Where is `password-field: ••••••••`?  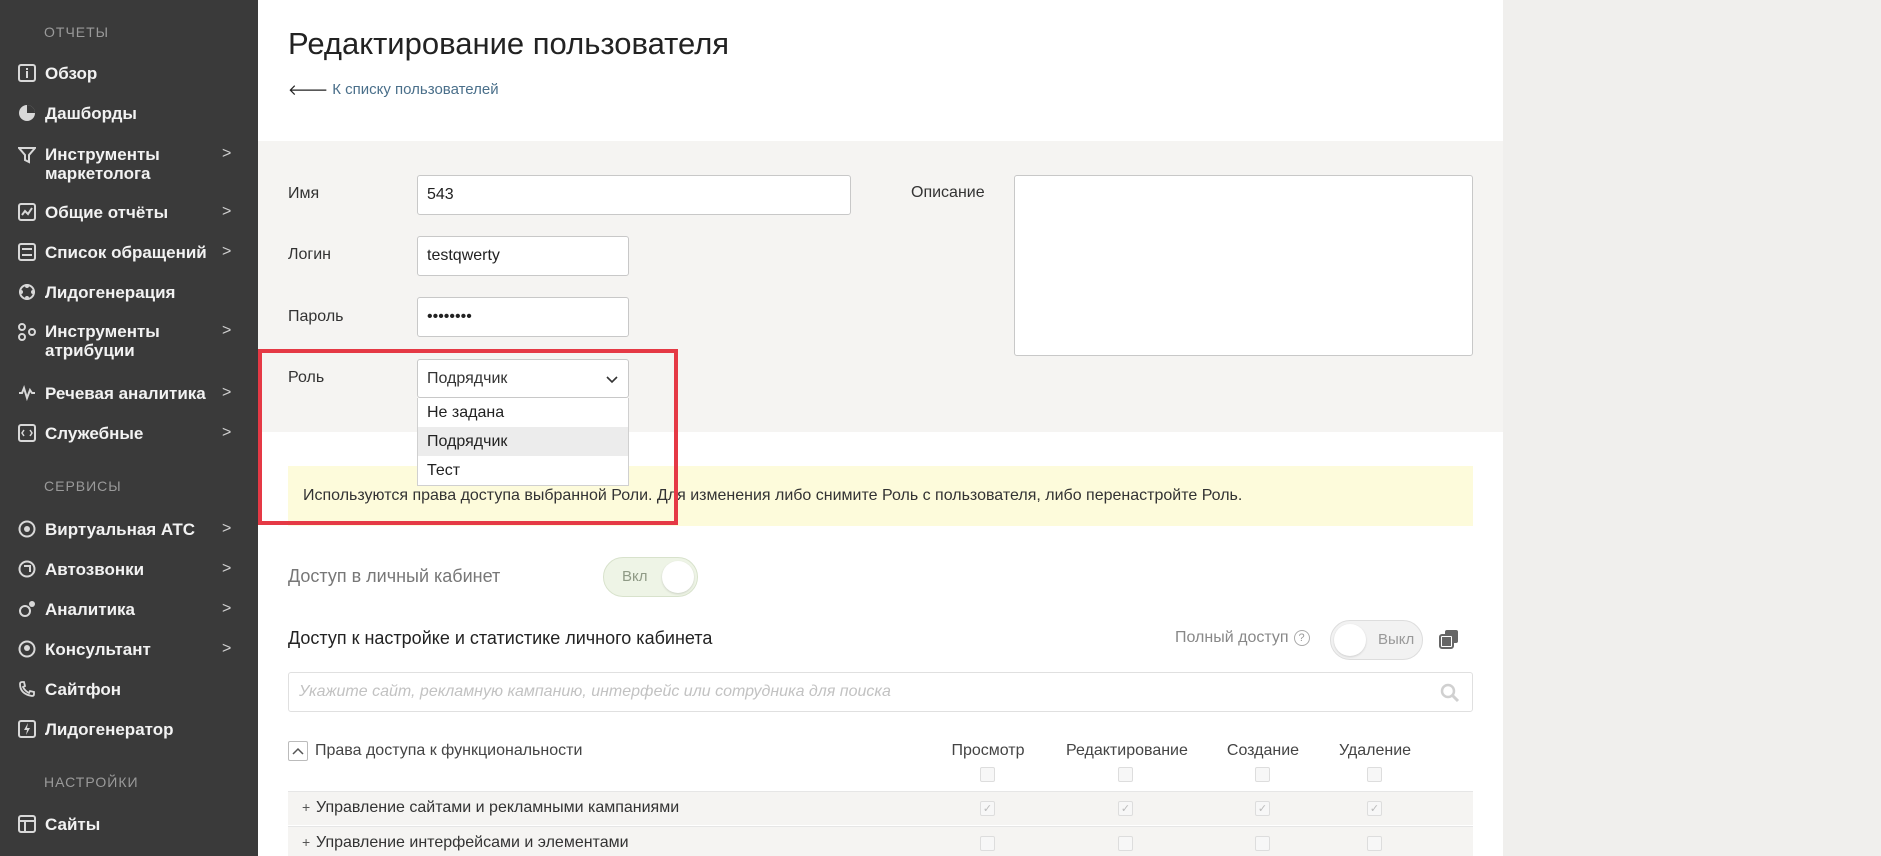 password-field: •••••••• is located at coordinates (523, 317).